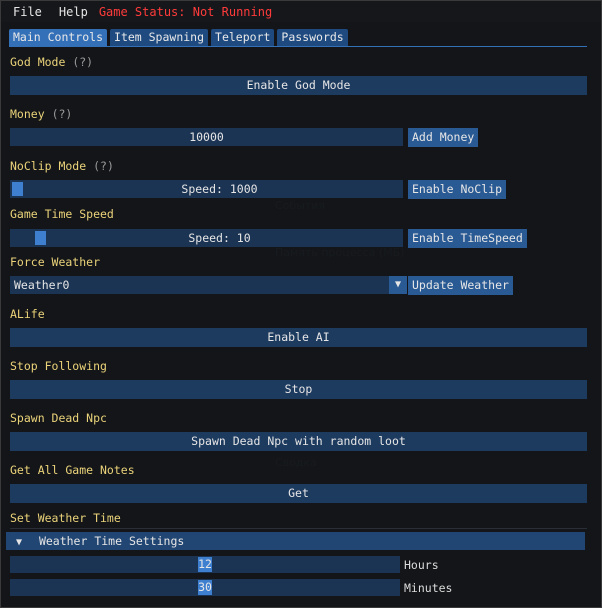 The width and height of the screenshot is (602, 608). I want to click on collapse-arrow-icon: ▼, so click(19, 542).